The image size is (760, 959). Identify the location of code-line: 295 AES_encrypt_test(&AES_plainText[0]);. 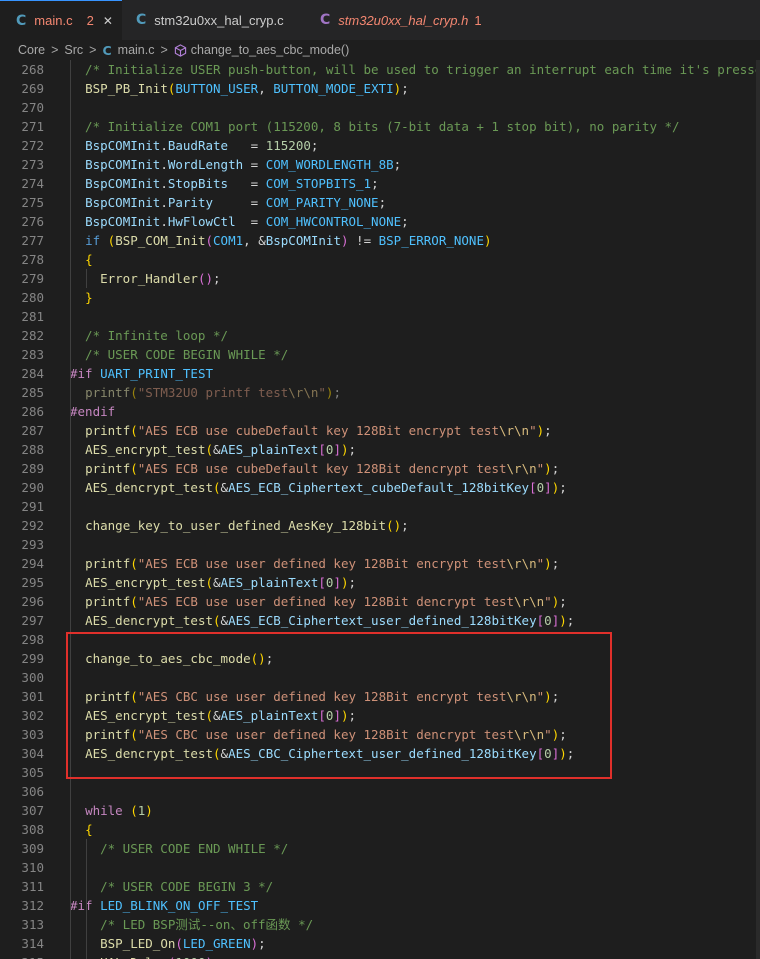
(380, 582).